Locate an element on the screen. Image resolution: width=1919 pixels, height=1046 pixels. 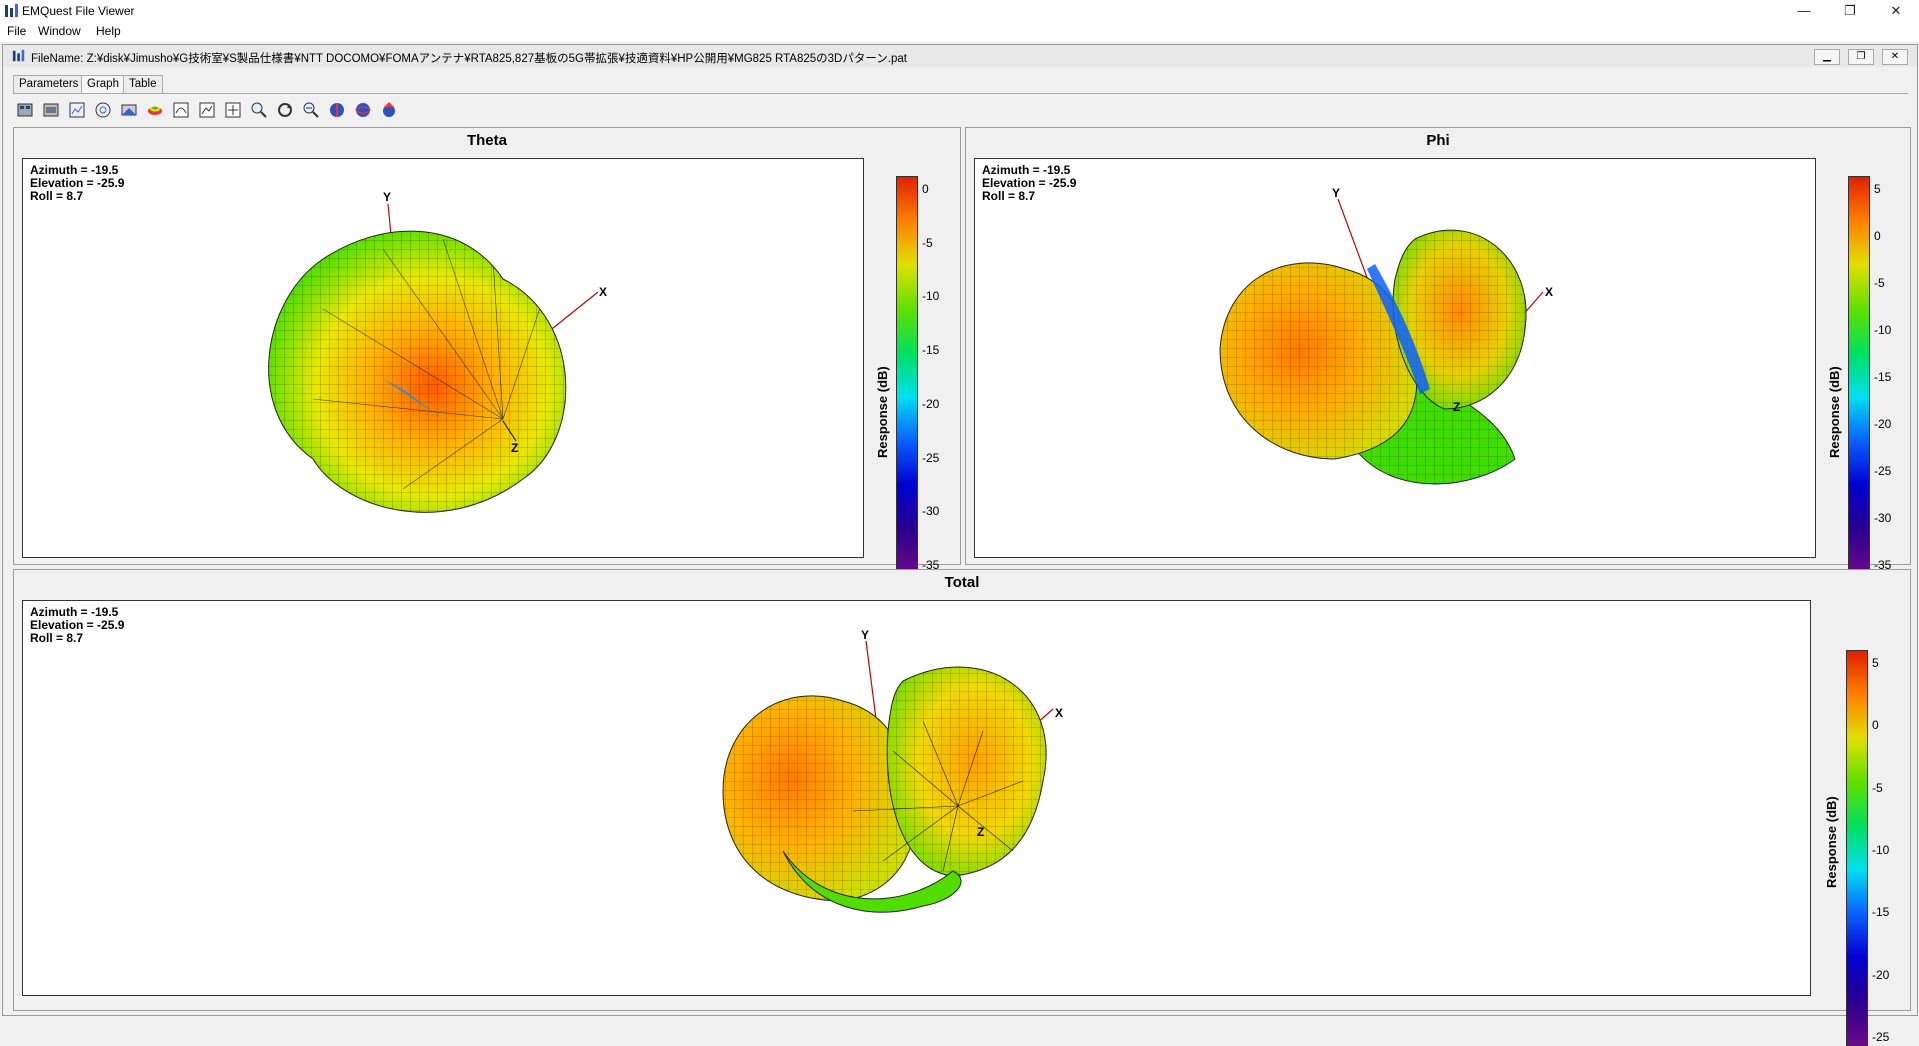
phi-x-axis-label: X is located at coordinates (1549, 292).